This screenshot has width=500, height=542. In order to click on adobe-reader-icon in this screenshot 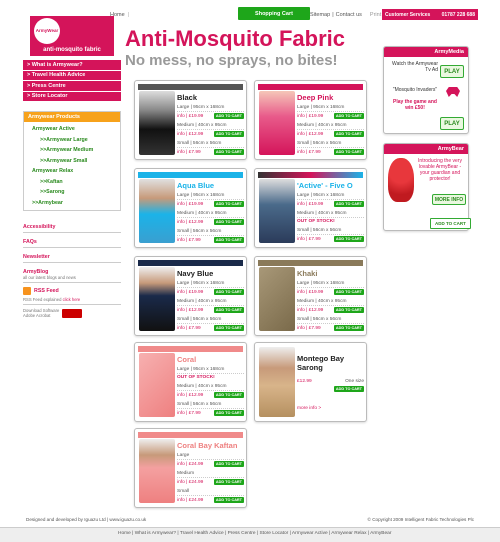, I will do `click(72, 313)`.